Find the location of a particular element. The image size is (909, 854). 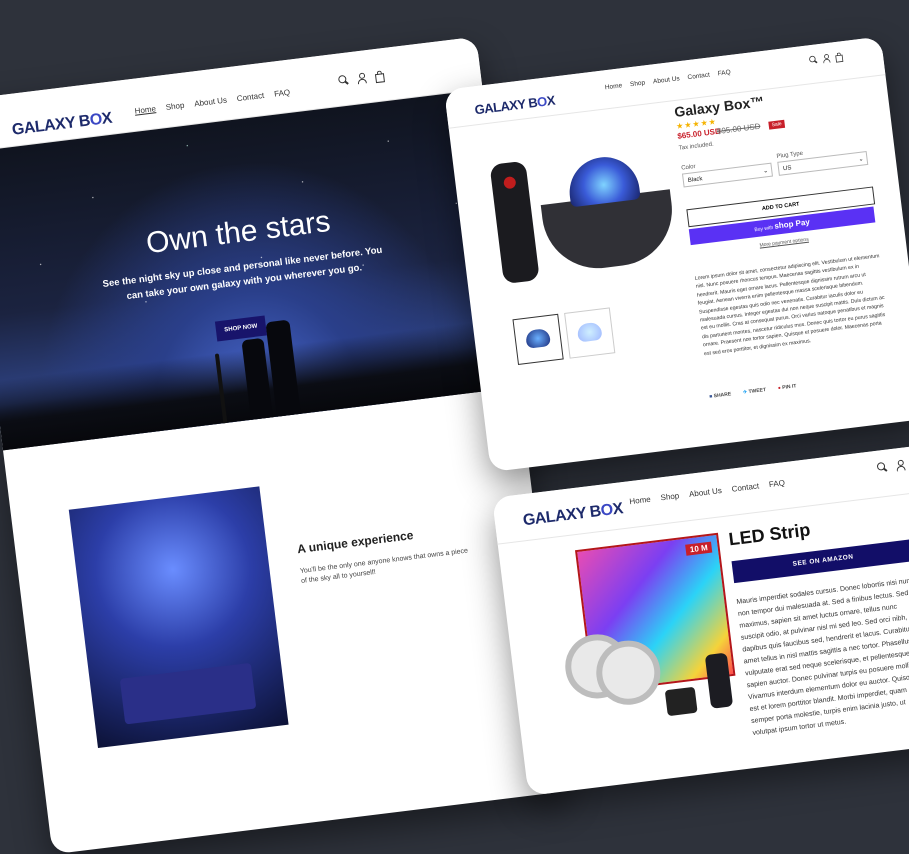

pinterest-share-button: ● PIN IT is located at coordinates (787, 387).